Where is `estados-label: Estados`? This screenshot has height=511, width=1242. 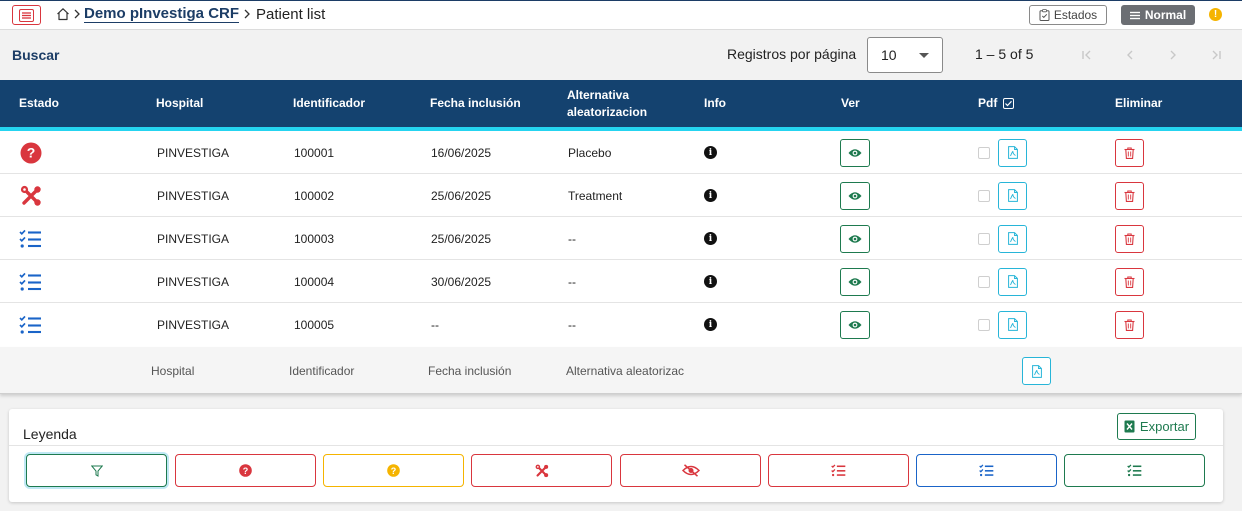 estados-label: Estados is located at coordinates (1075, 15).